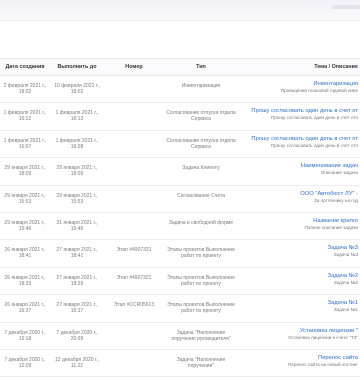 The width and height of the screenshot is (360, 377). What do you see at coordinates (25, 335) in the screenshot?
I see `cell-created: 7 декабря 2020 г., 15:18` at bounding box center [25, 335].